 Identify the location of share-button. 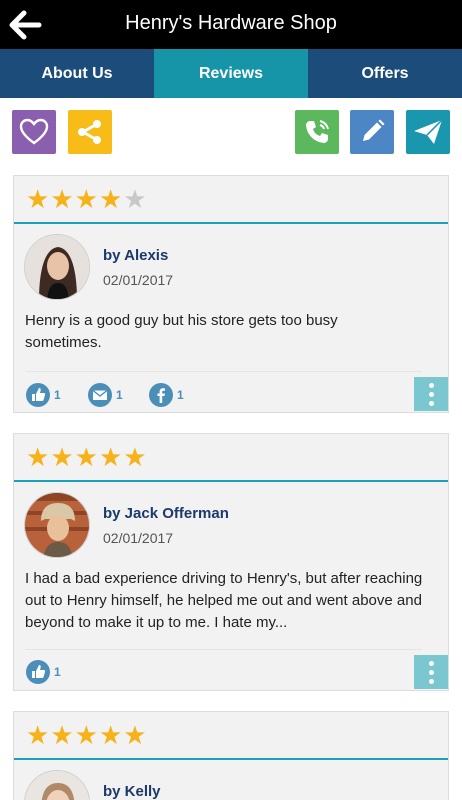
(90, 132).